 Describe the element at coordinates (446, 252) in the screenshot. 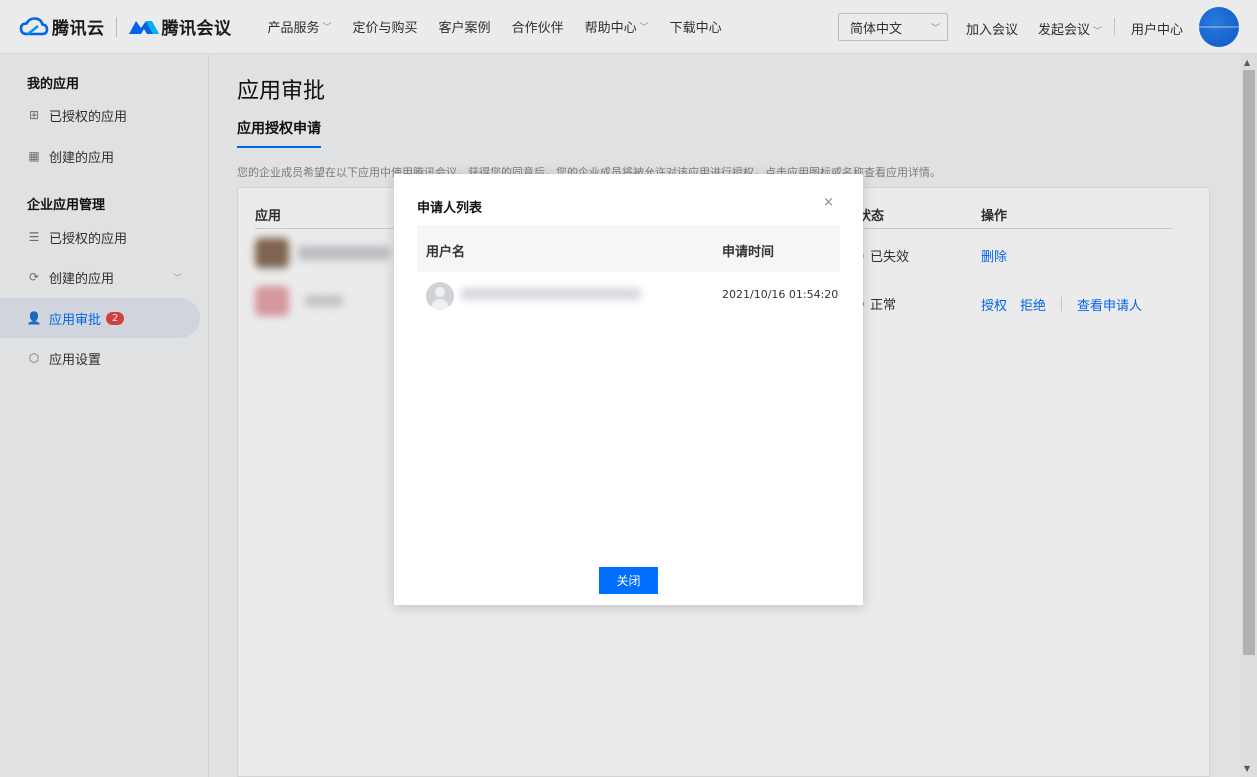

I see `column-header-username: 用户名` at that location.